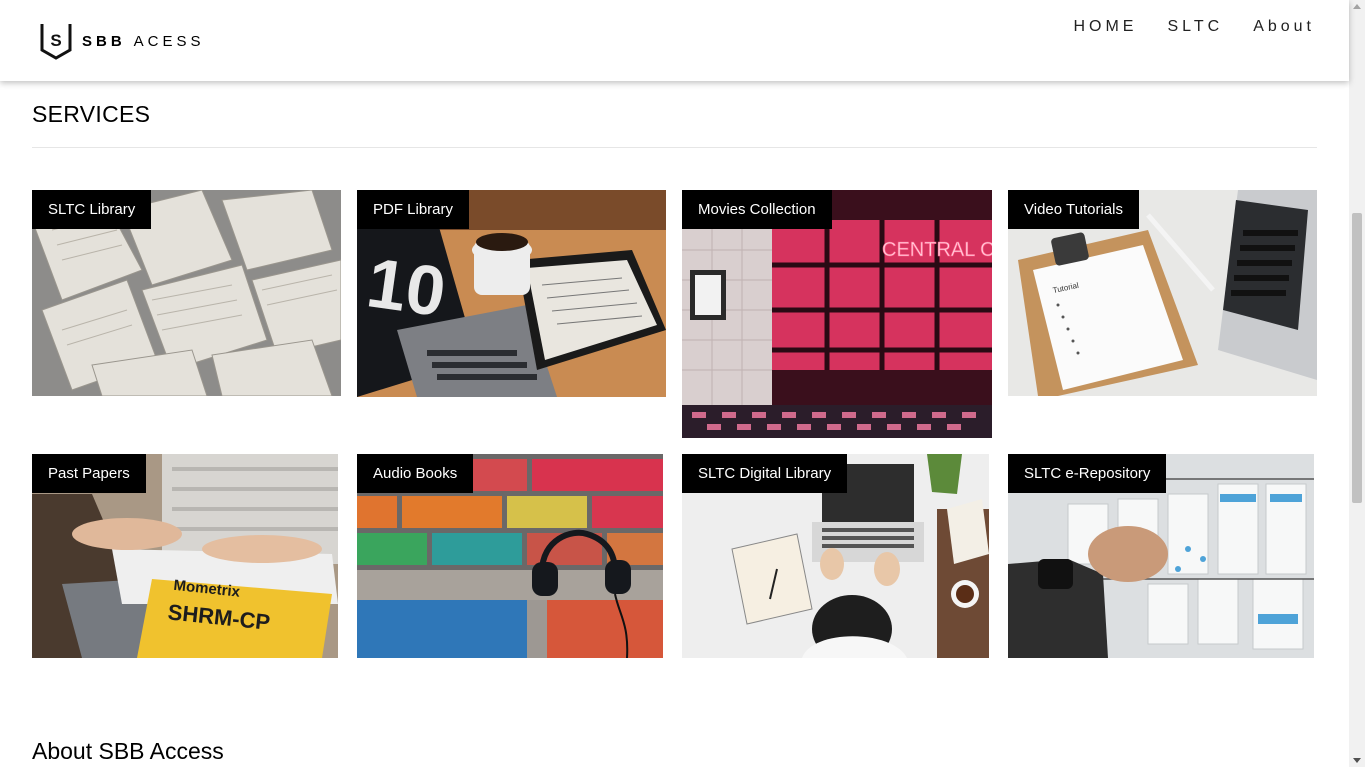  What do you see at coordinates (765, 473) in the screenshot?
I see `card-label: SLTC Digital Library` at bounding box center [765, 473].